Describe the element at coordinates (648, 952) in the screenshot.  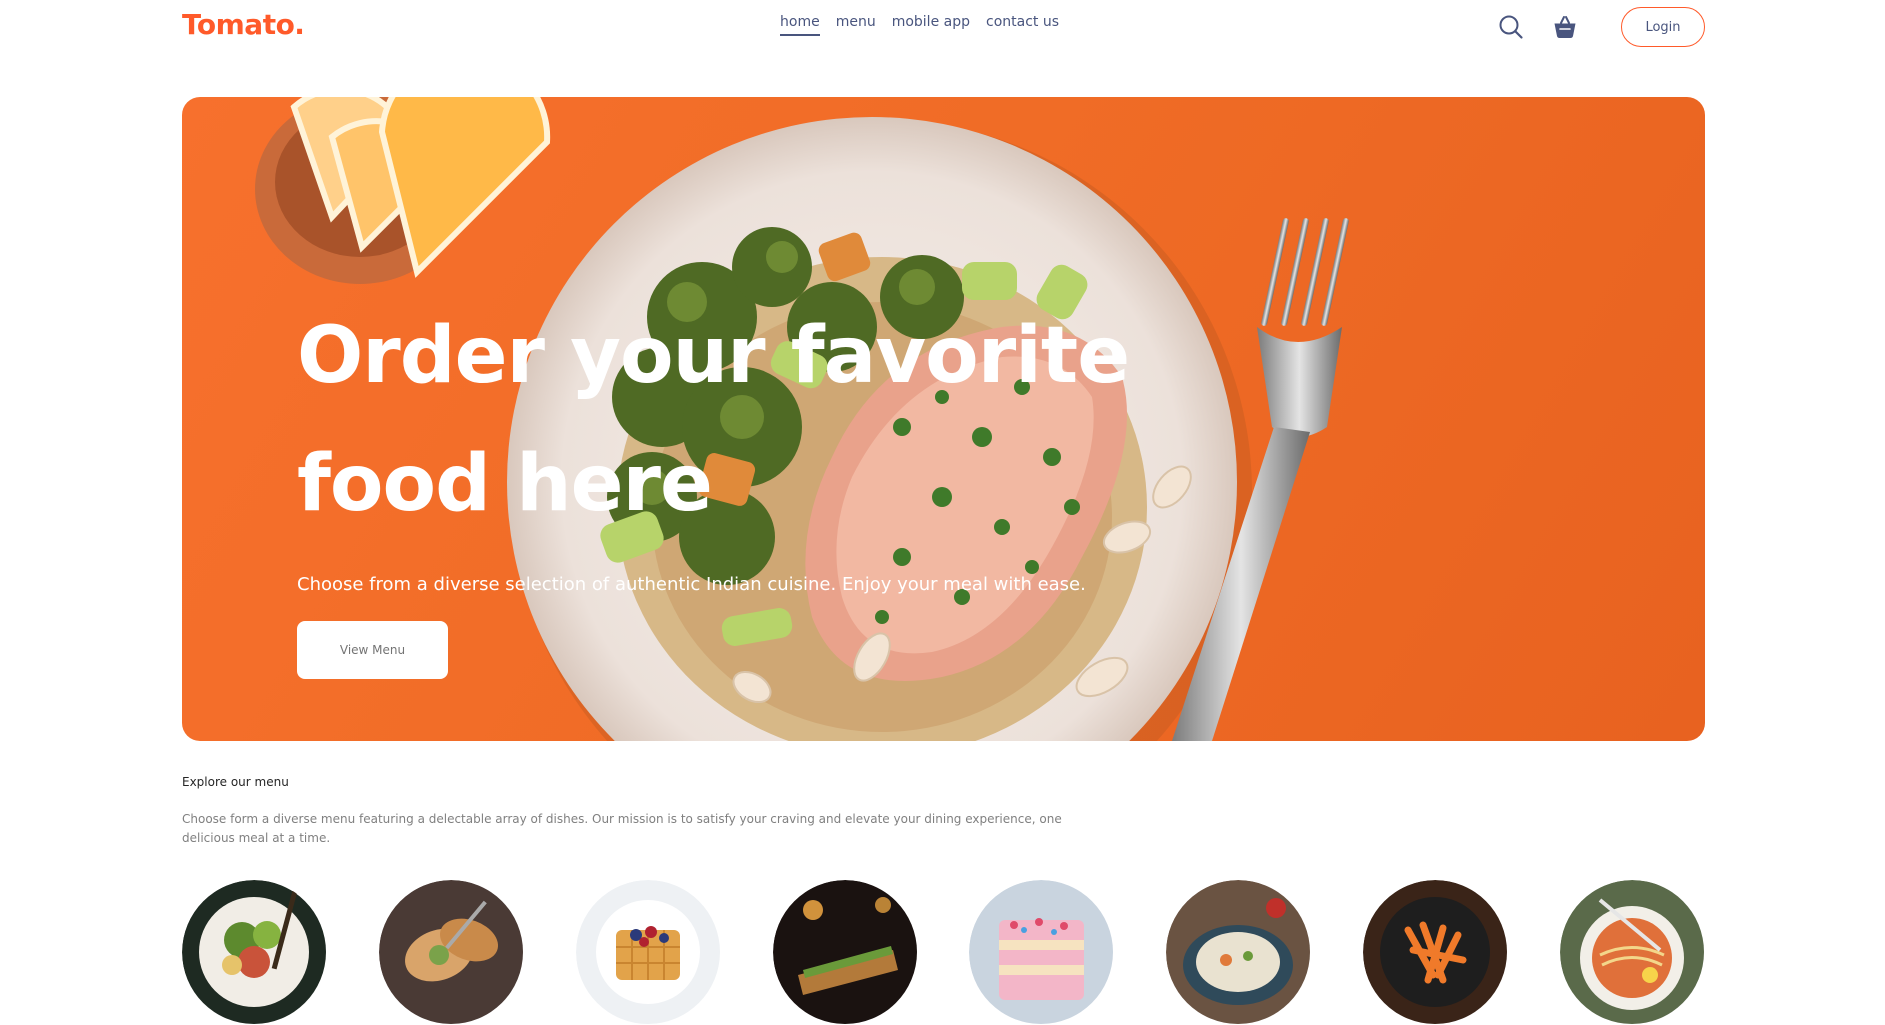
I see `dessert-image` at that location.